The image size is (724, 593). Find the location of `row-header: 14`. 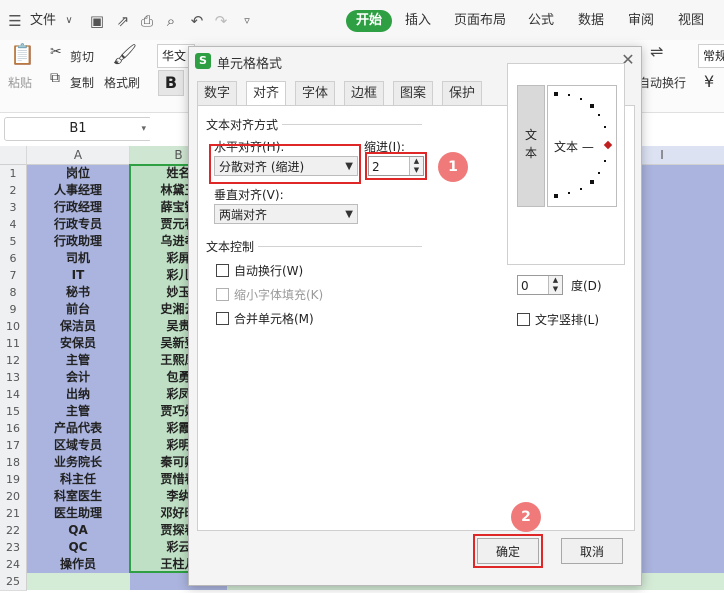

row-header: 14 is located at coordinates (13, 395).